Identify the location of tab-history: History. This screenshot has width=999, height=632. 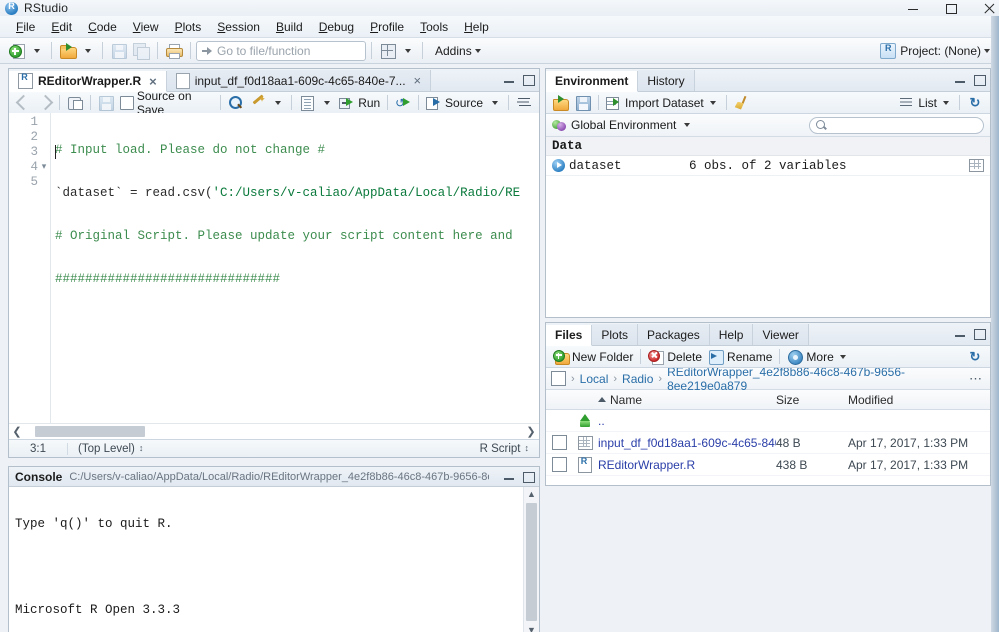
(666, 80).